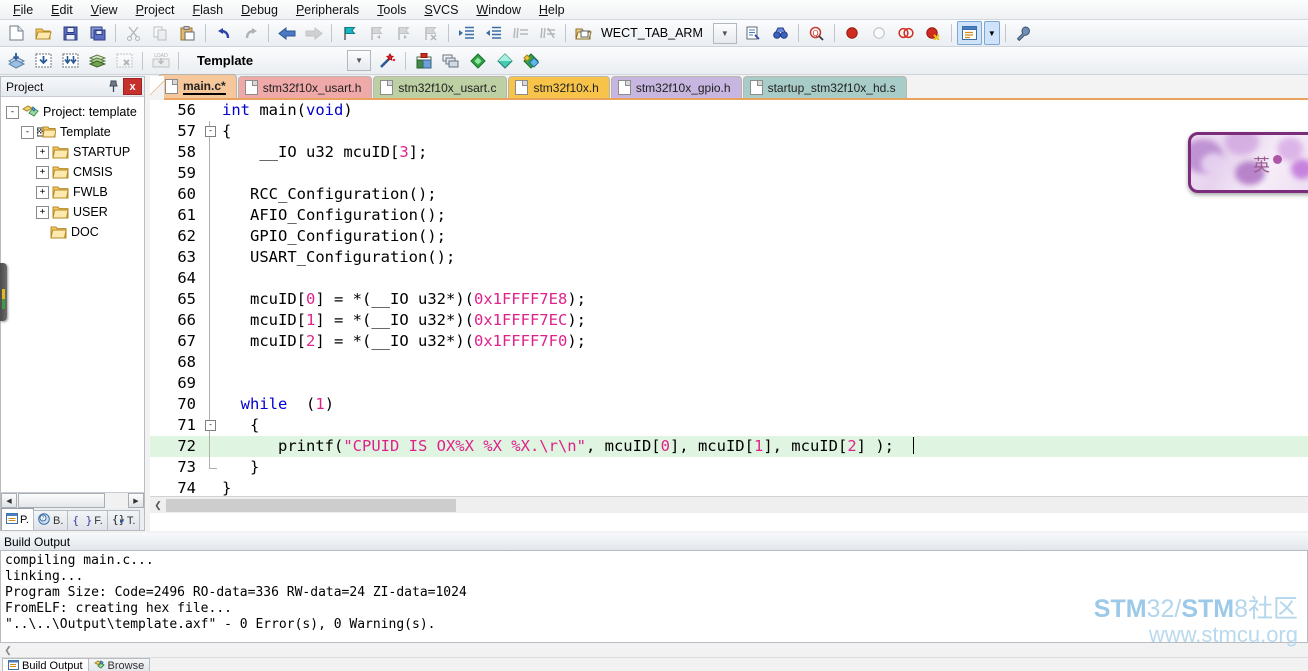  Describe the element at coordinates (259, 10) in the screenshot. I see `menu-item-debug: Debug` at that location.